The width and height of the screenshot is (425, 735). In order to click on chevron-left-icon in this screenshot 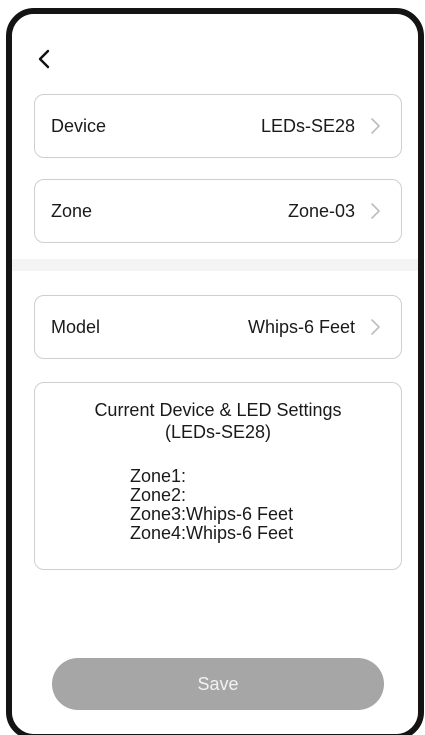, I will do `click(44, 59)`.